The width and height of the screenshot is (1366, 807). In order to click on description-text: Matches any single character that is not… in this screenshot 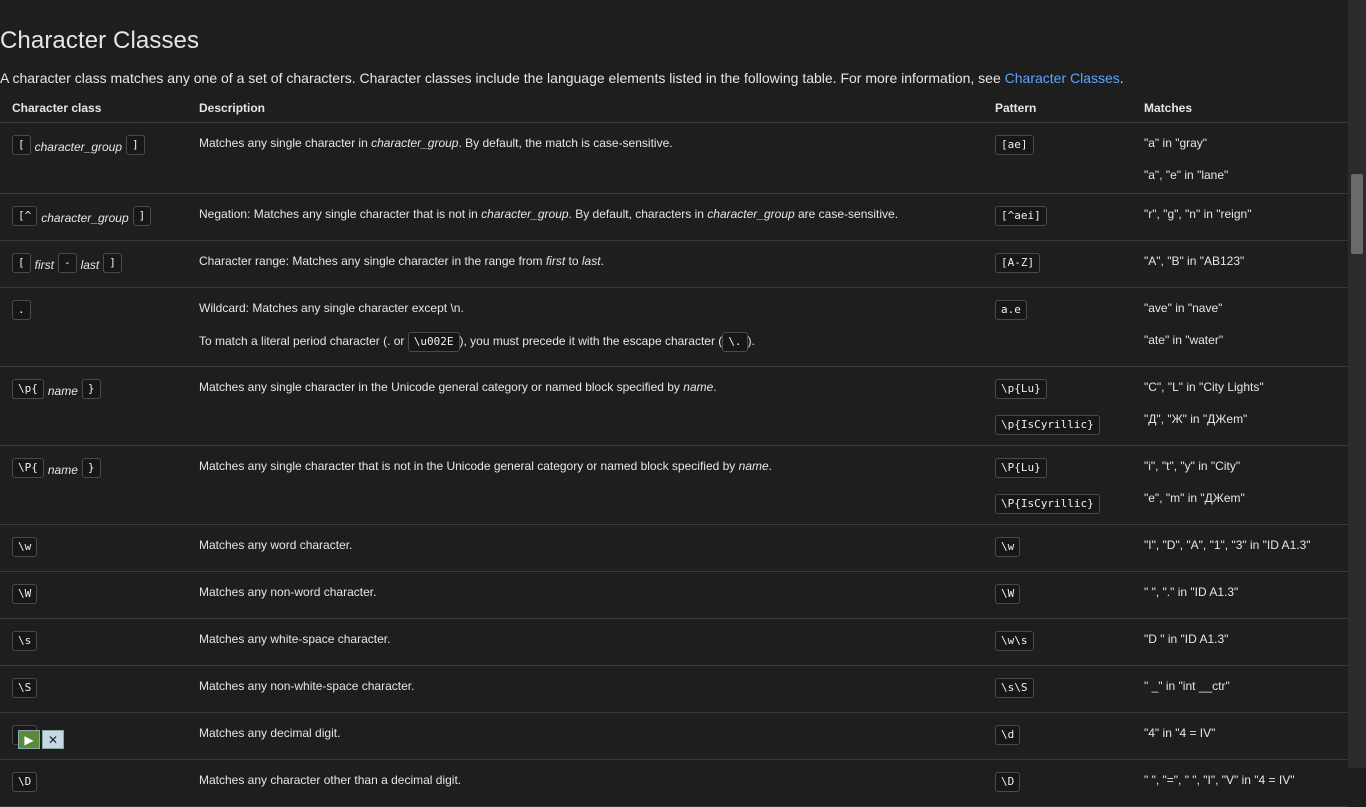, I will do `click(469, 466)`.